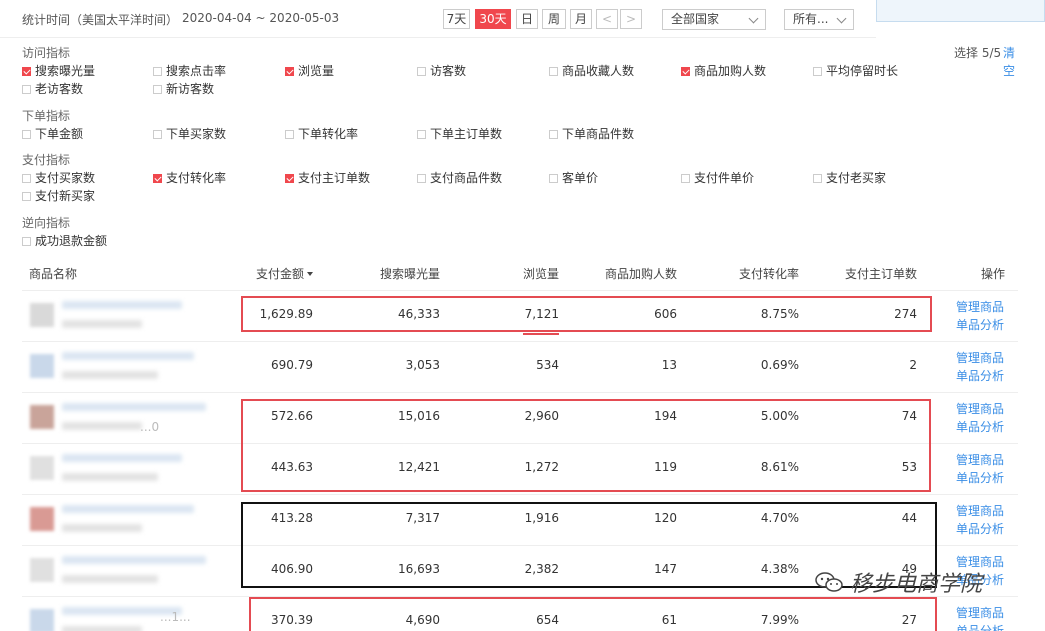  Describe the element at coordinates (59, 134) in the screenshot. I see `indicator-option-label: 下单金额` at that location.